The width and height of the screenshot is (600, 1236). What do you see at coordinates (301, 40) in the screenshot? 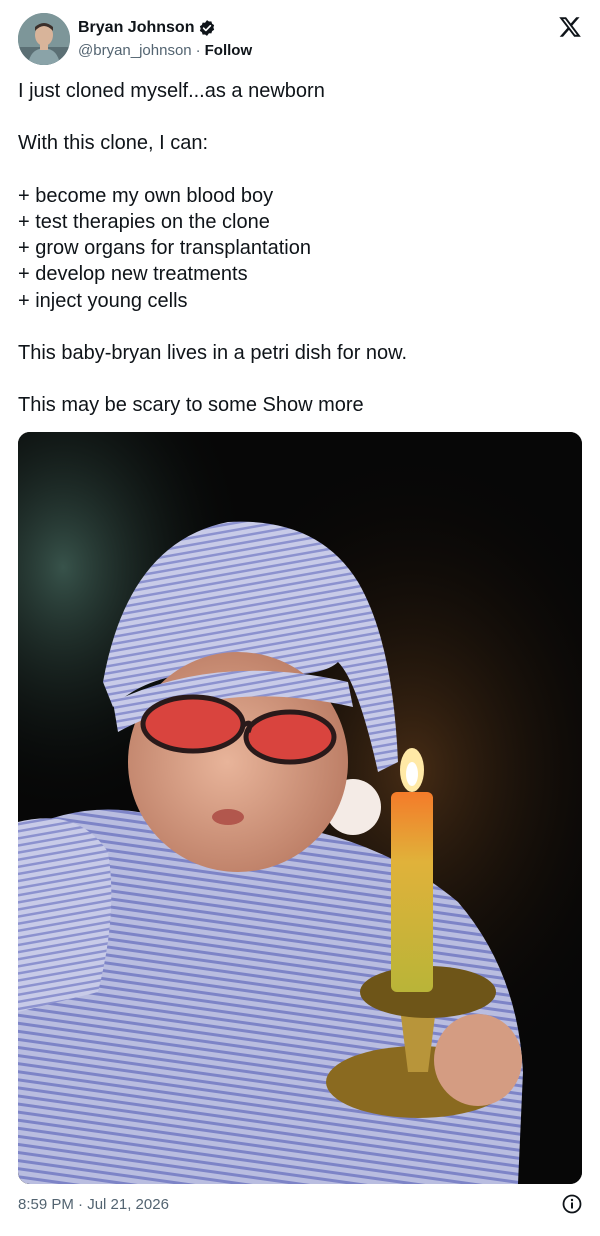
I see `tweet-header: Bryan Johnson @bryan_johnson · Follow` at bounding box center [301, 40].